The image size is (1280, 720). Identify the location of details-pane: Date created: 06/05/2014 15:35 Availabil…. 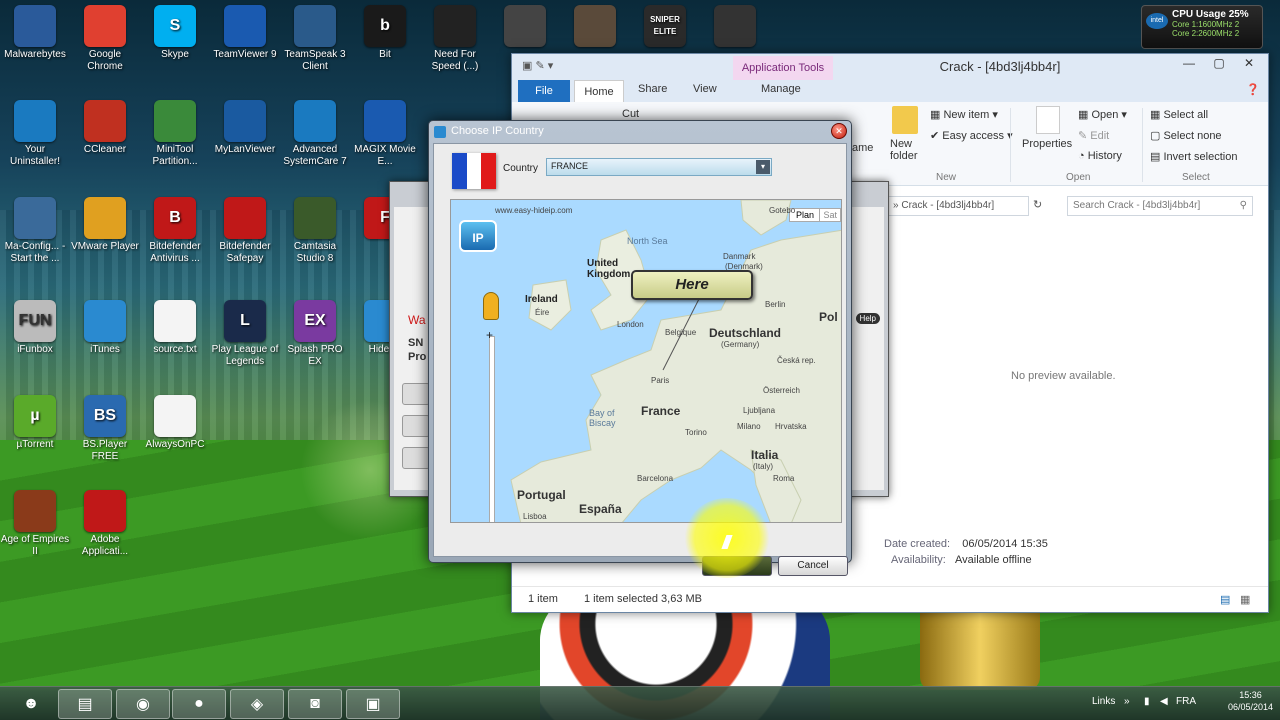
(966, 552).